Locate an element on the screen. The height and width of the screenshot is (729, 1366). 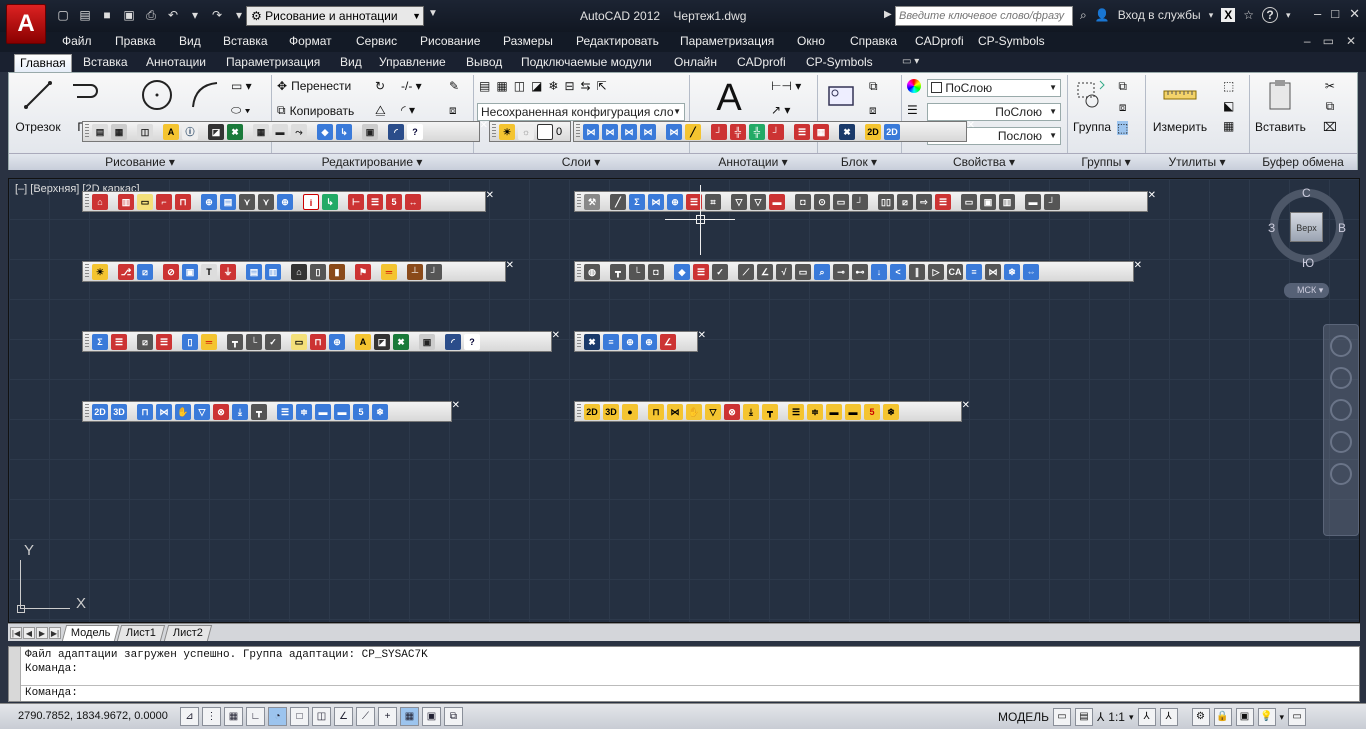
close-icon: ✕ is located at coordinates (966, 405).